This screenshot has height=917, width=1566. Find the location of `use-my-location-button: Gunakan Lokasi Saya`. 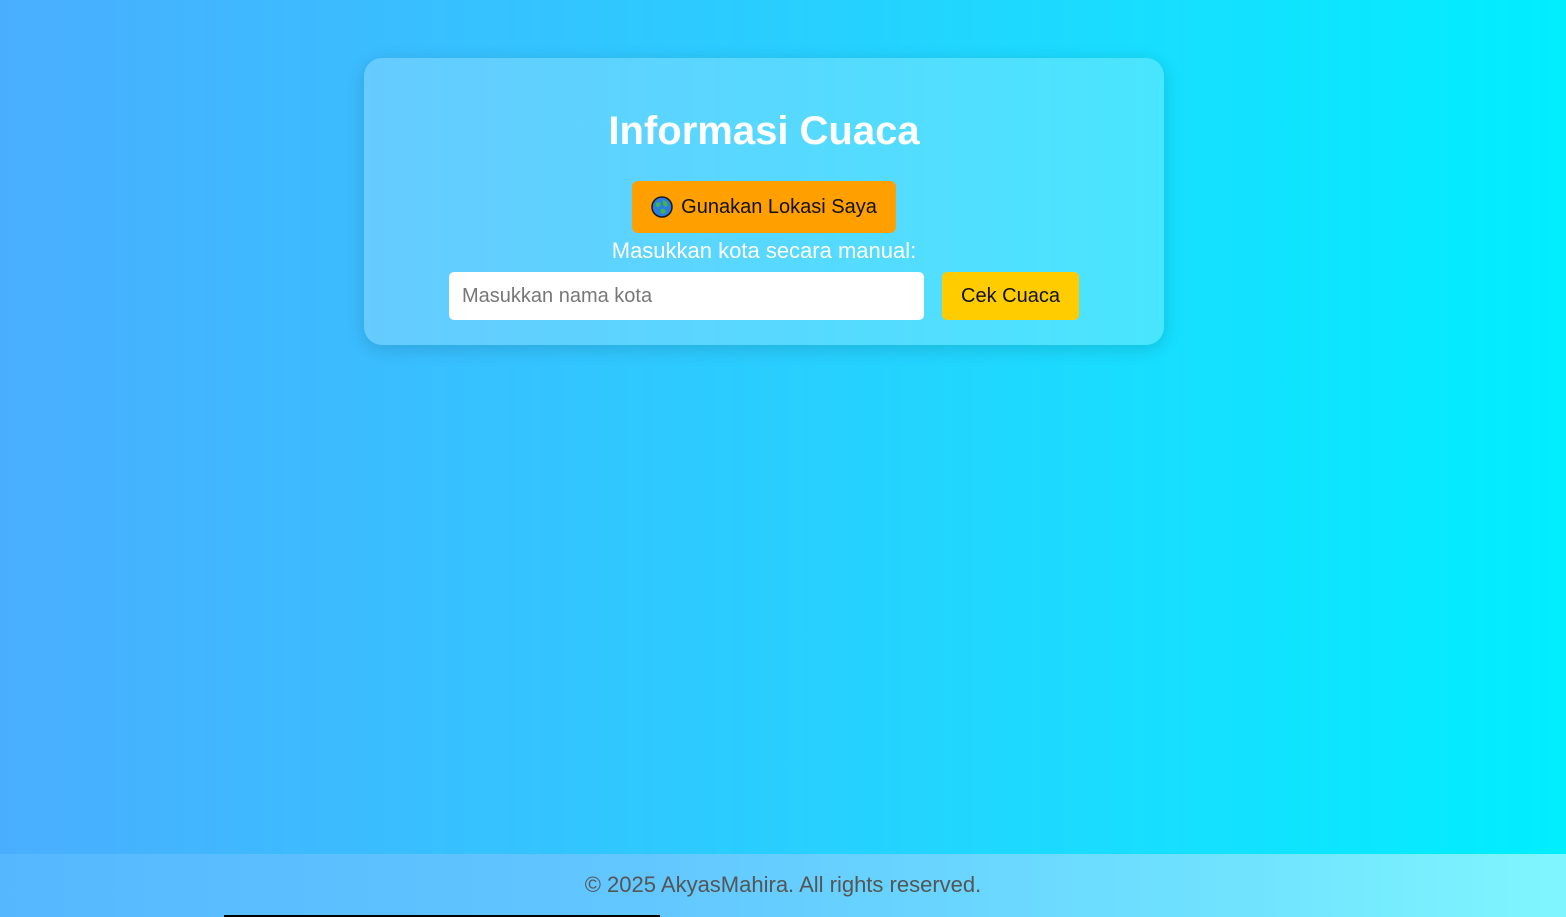

use-my-location-button: Gunakan Lokasi Saya is located at coordinates (764, 207).